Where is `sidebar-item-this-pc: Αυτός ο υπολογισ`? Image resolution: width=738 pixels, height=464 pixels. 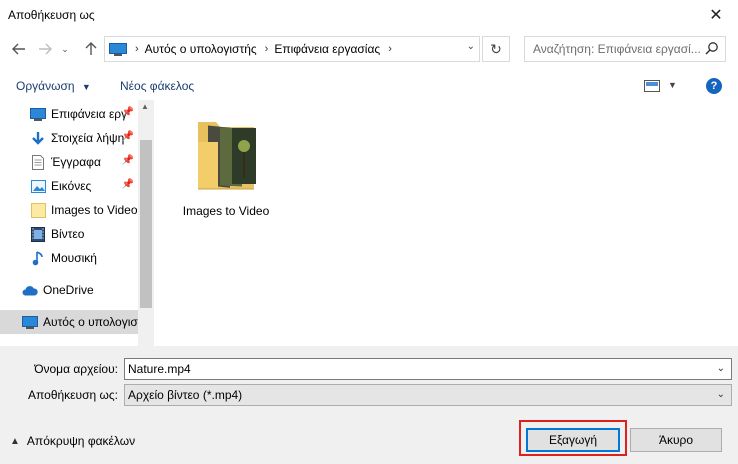
sidebar-item-this-pc: Αυτός ο υπολογισ is located at coordinates (69, 322).